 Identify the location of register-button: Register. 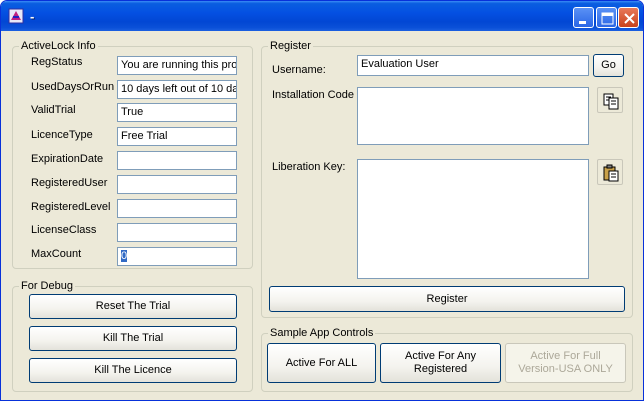
(447, 299).